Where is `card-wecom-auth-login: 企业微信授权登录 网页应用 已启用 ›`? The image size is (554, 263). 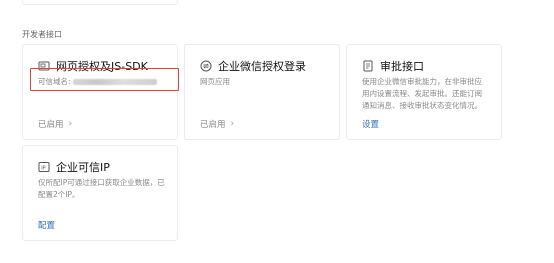
card-wecom-auth-login: 企业微信授权登录 网页应用 已启用 › is located at coordinates (262, 92).